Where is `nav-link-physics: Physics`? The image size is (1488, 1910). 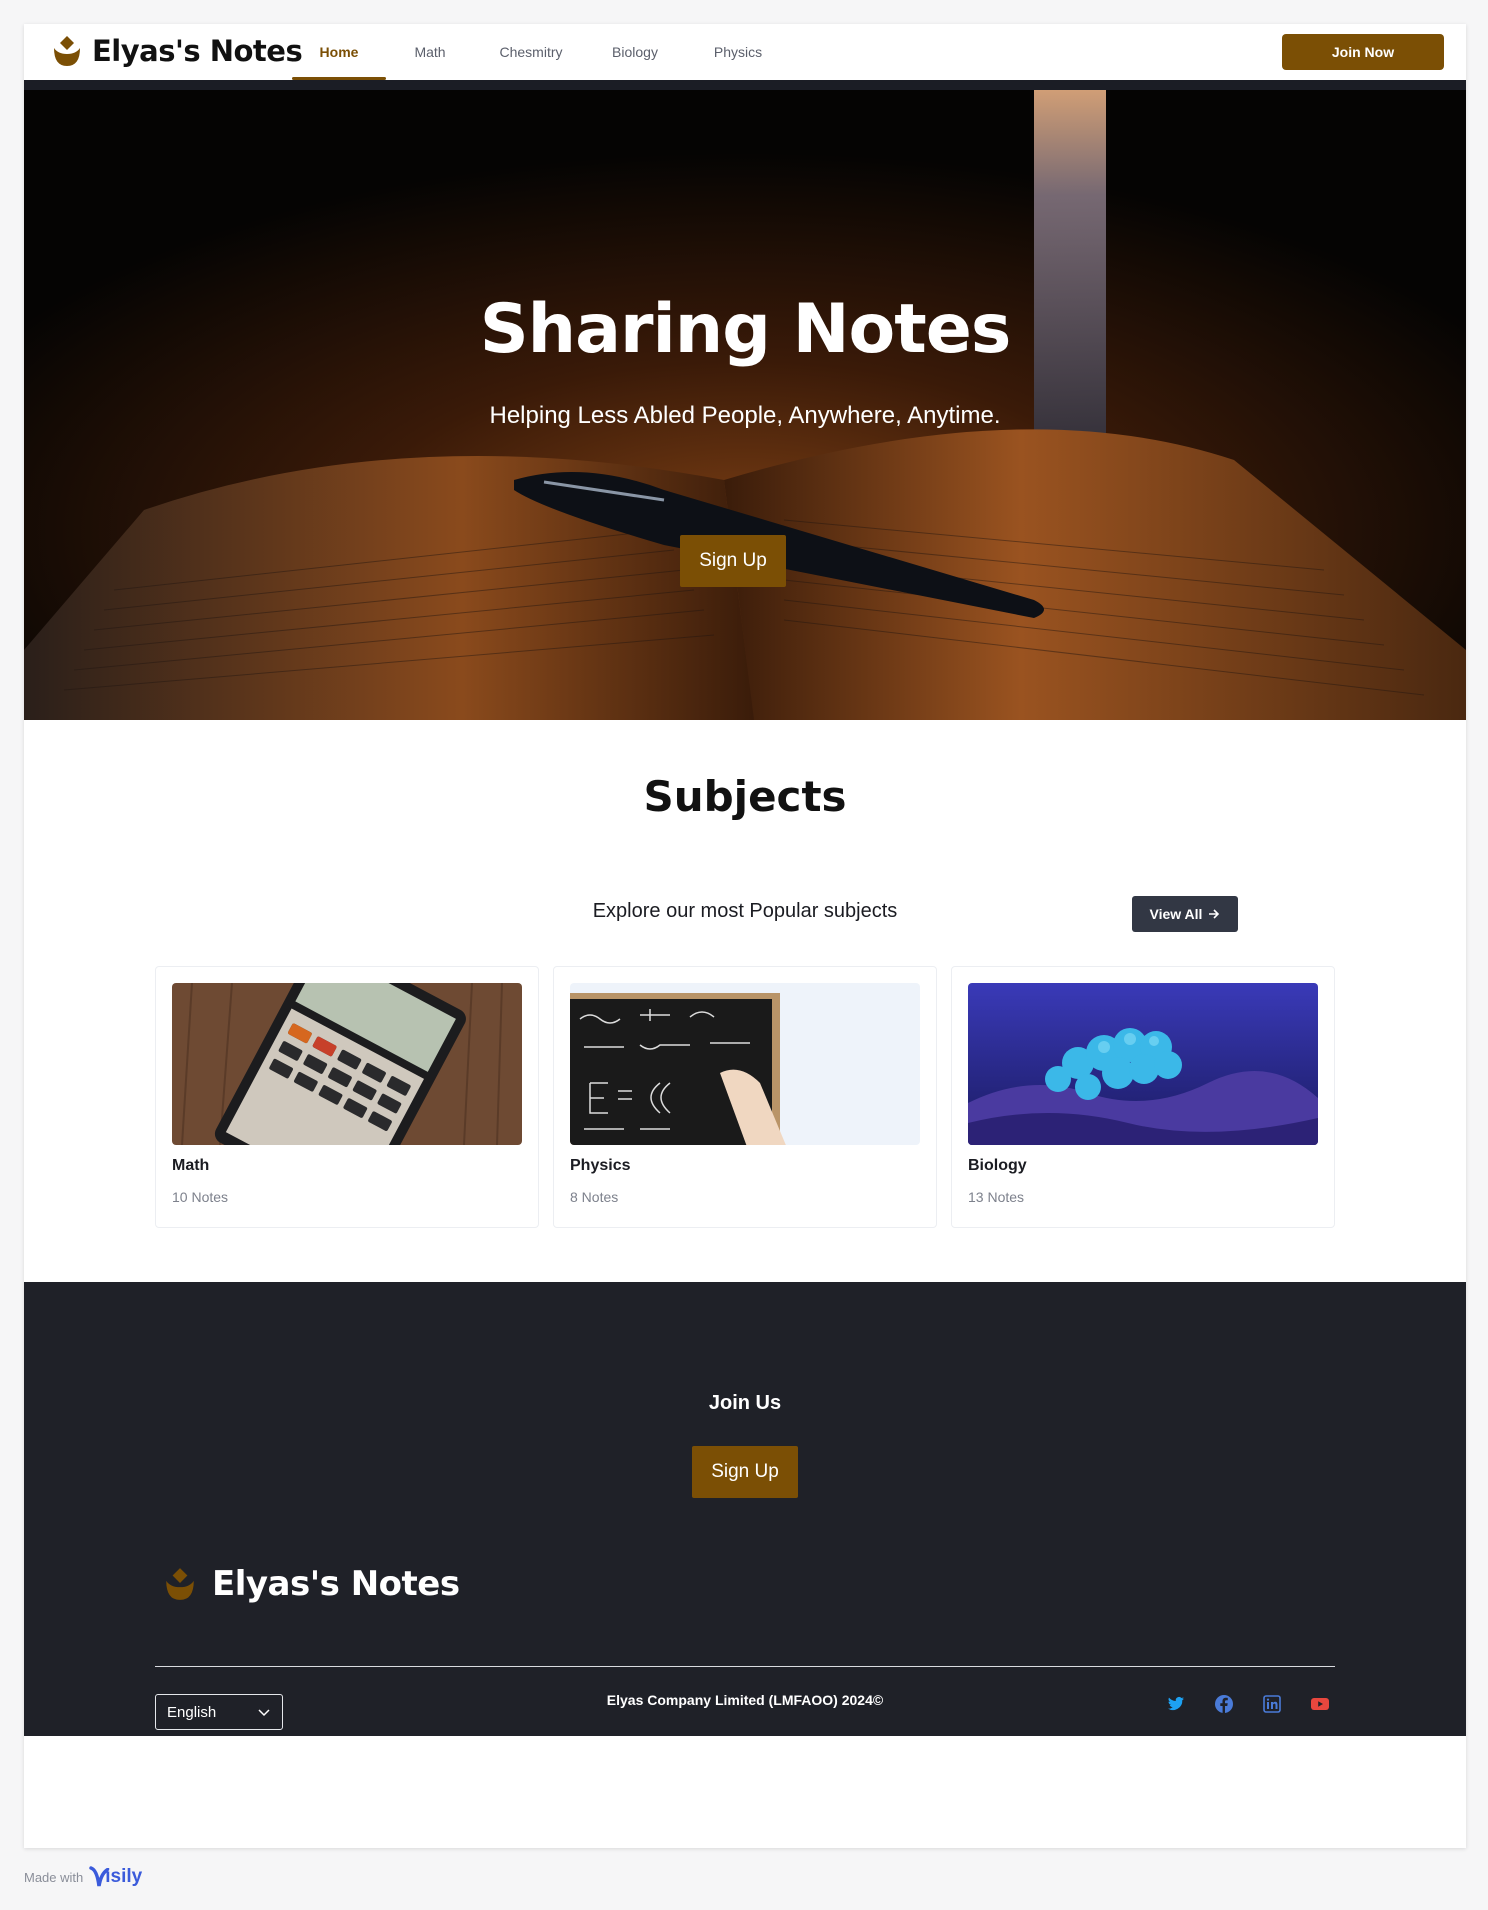 nav-link-physics: Physics is located at coordinates (738, 52).